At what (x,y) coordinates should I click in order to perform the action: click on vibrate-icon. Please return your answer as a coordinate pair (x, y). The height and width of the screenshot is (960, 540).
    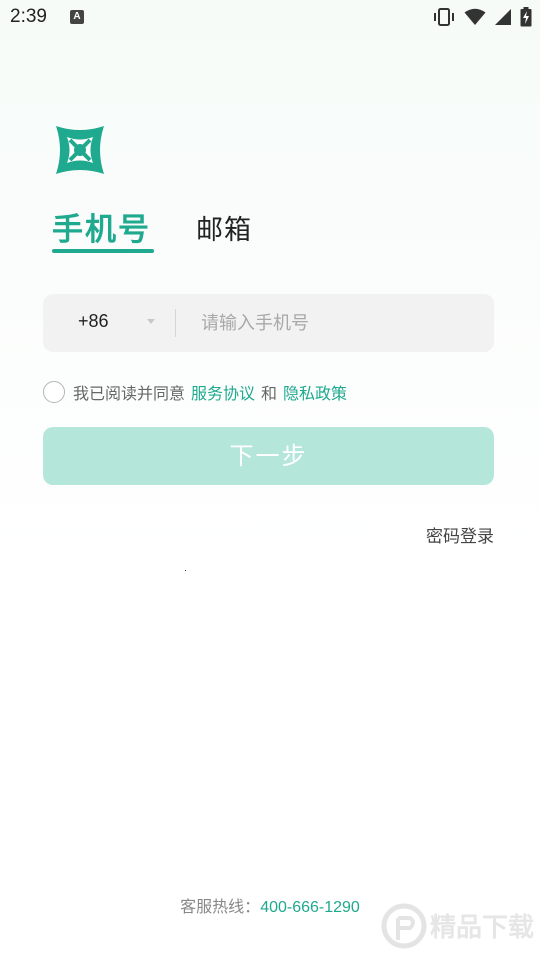
    Looking at the image, I should click on (444, 17).